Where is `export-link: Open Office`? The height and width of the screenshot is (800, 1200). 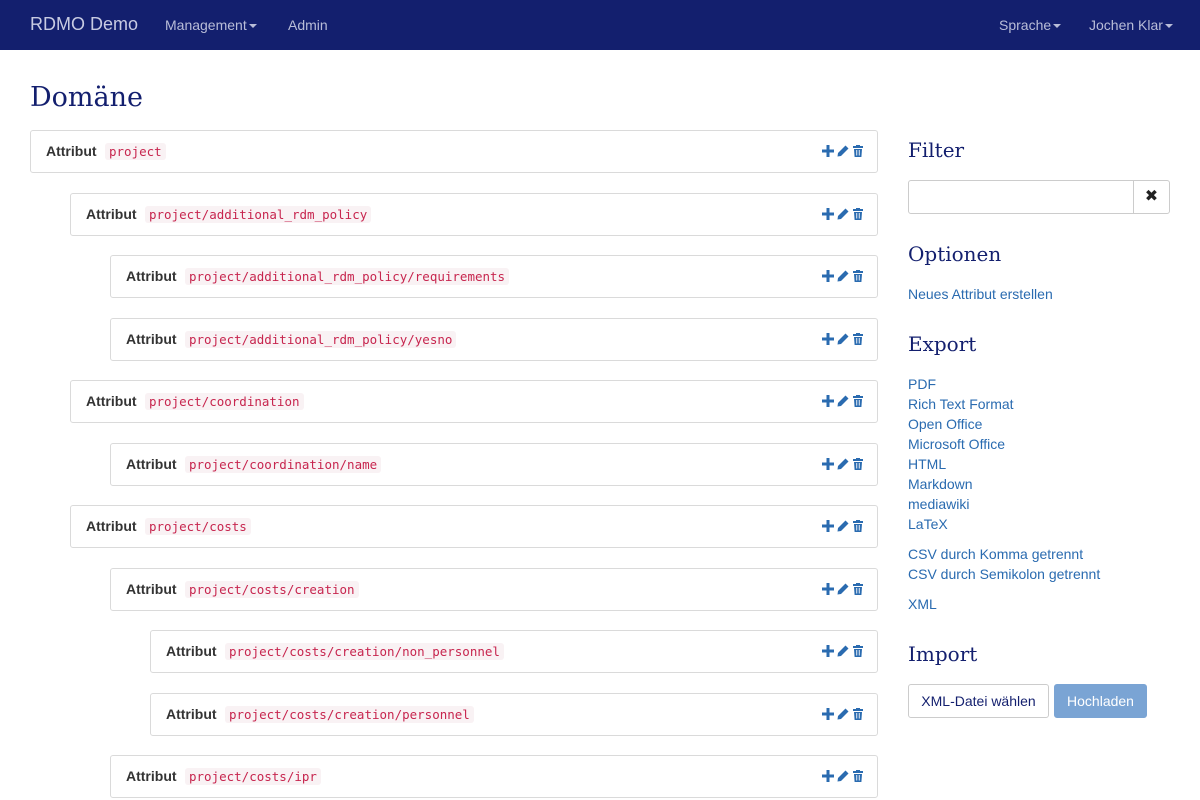 export-link: Open Office is located at coordinates (945, 424).